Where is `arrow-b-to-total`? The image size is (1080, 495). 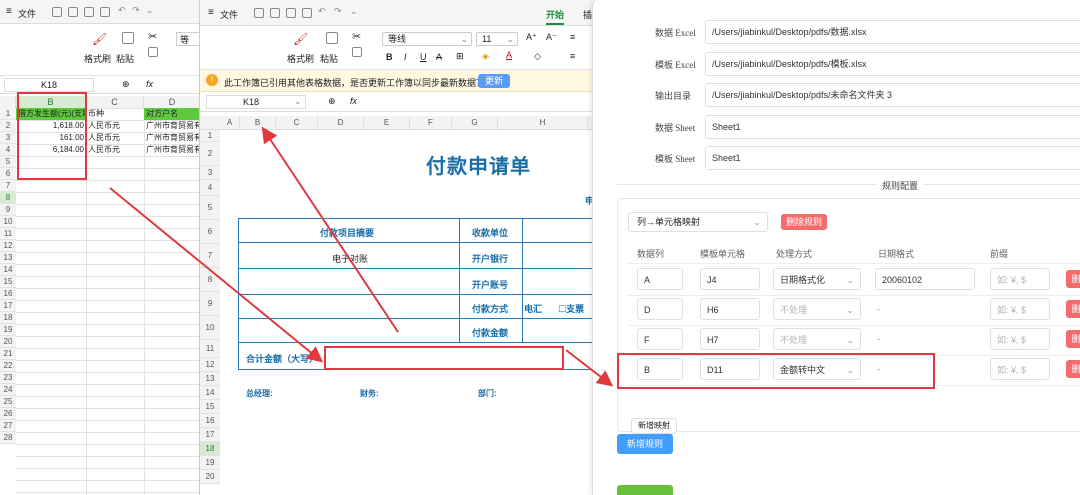
arrow-b-to-total is located at coordinates (216, 275).